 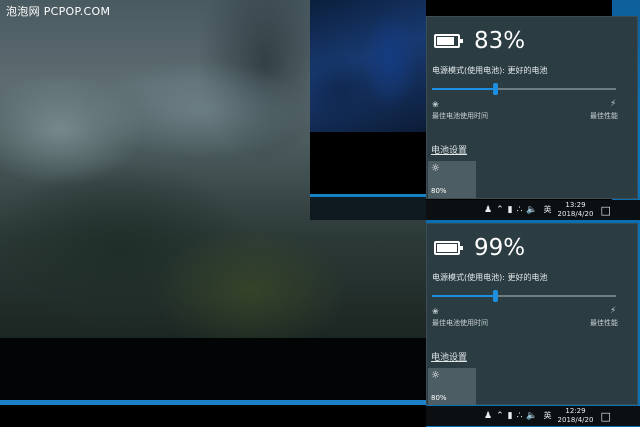 What do you see at coordinates (575, 411) in the screenshot?
I see `clock-time: 12:29` at bounding box center [575, 411].